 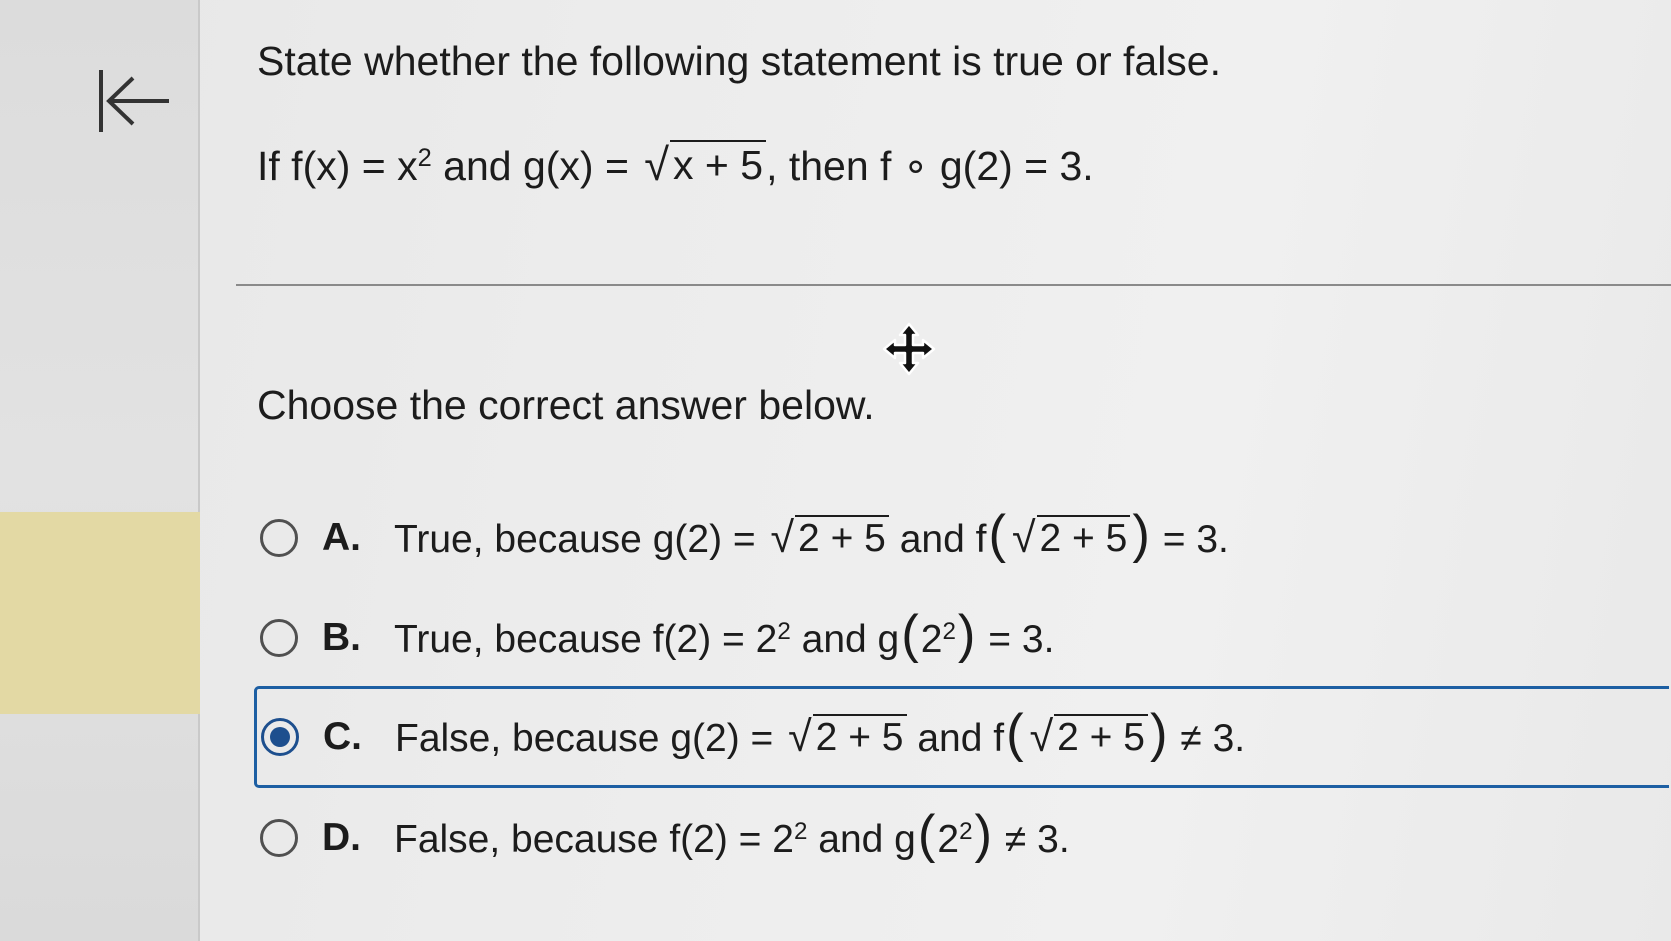 I want to click on option-text-pre: True, because g(2) =, so click(x=580, y=539).